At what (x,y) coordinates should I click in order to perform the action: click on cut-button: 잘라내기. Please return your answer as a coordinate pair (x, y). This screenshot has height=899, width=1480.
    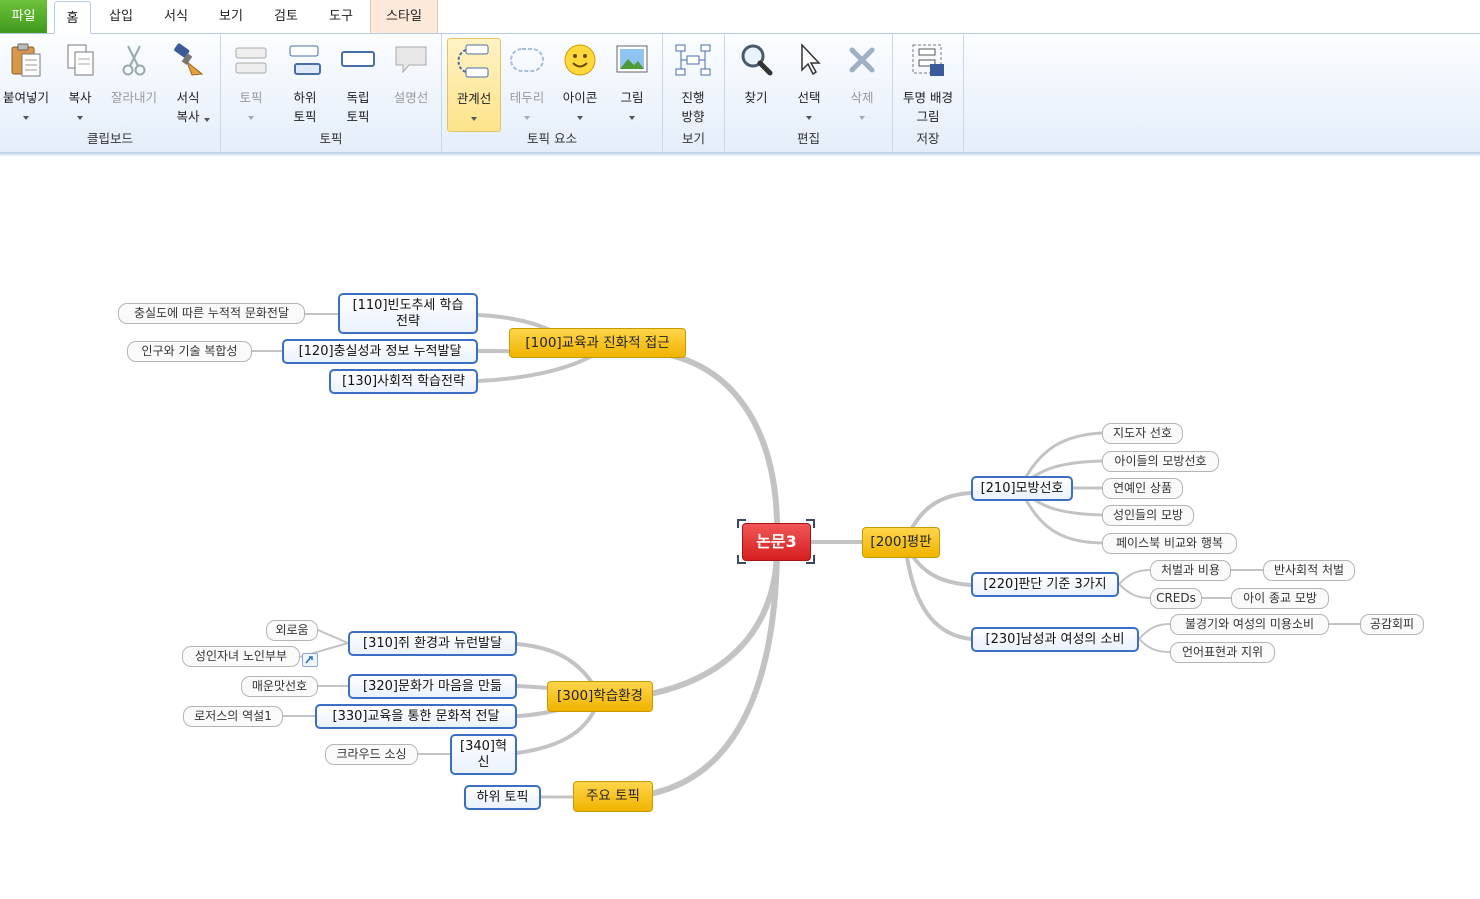
    Looking at the image, I should click on (134, 84).